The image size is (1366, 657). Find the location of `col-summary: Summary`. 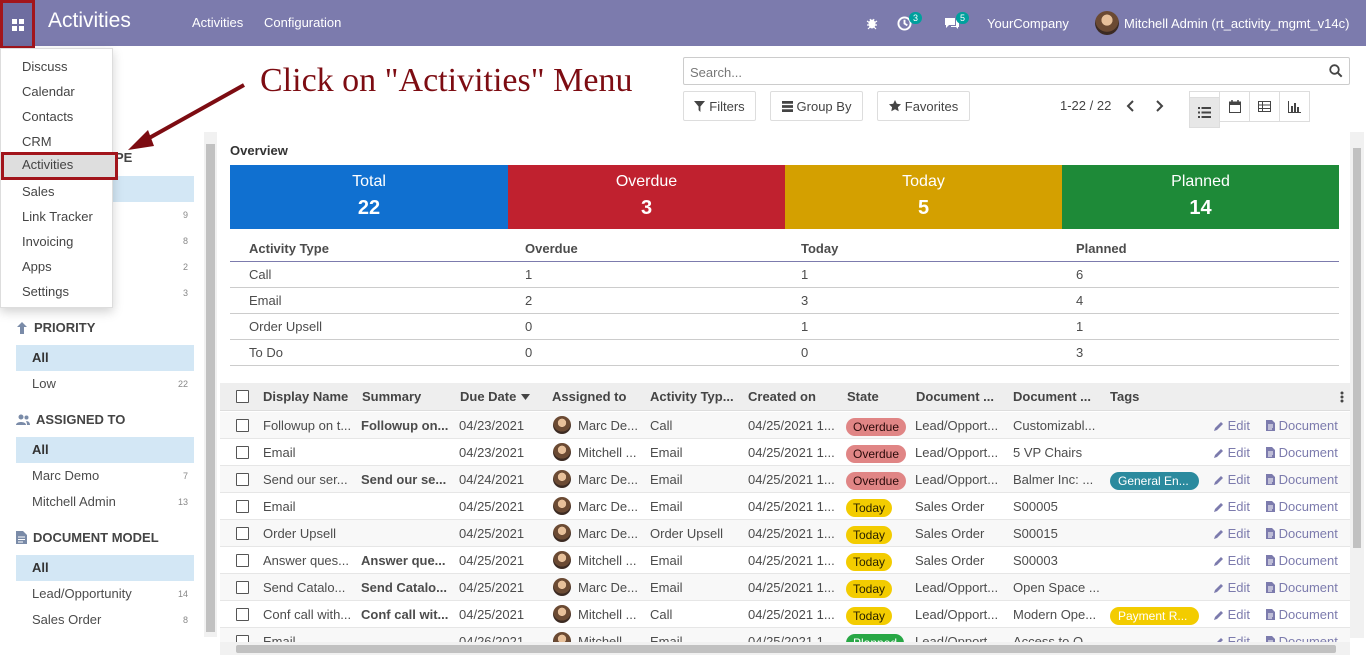

col-summary: Summary is located at coordinates (408, 396).